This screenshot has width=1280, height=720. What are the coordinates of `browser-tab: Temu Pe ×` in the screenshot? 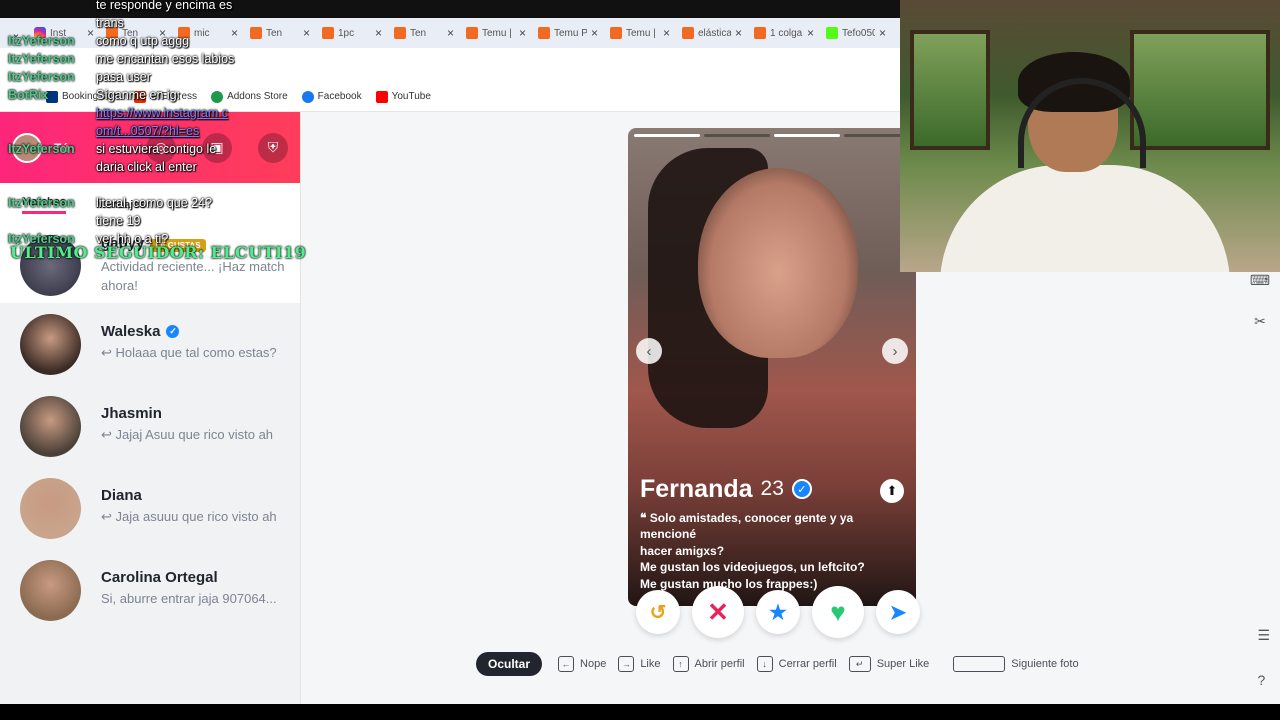 It's located at (568, 33).